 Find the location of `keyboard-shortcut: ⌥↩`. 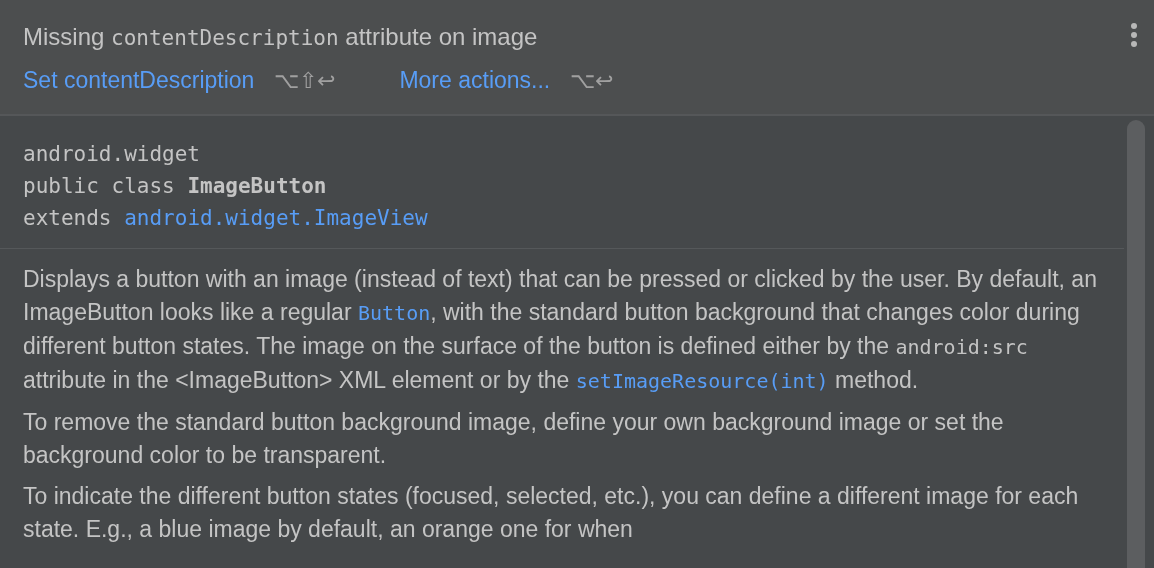

keyboard-shortcut: ⌥↩ is located at coordinates (592, 80).